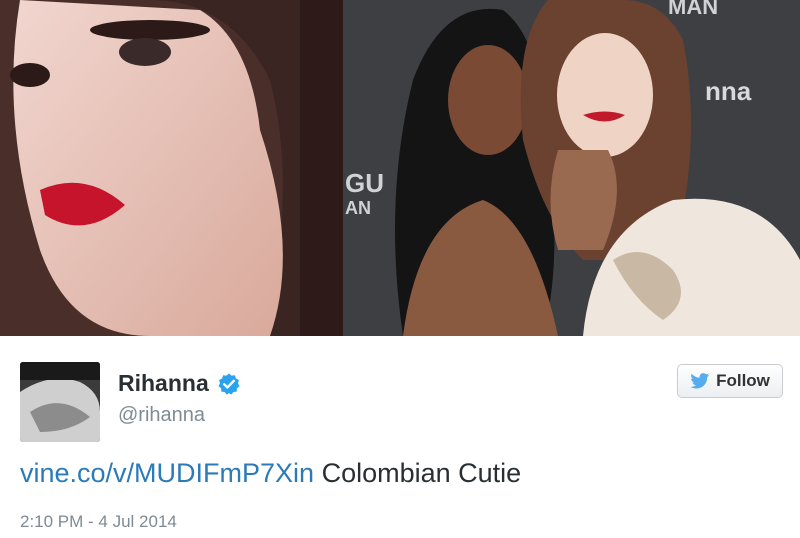  Describe the element at coordinates (98, 522) in the screenshot. I see `tweet-timestamp: 2:10 PM - 4 Jul 2014` at that location.